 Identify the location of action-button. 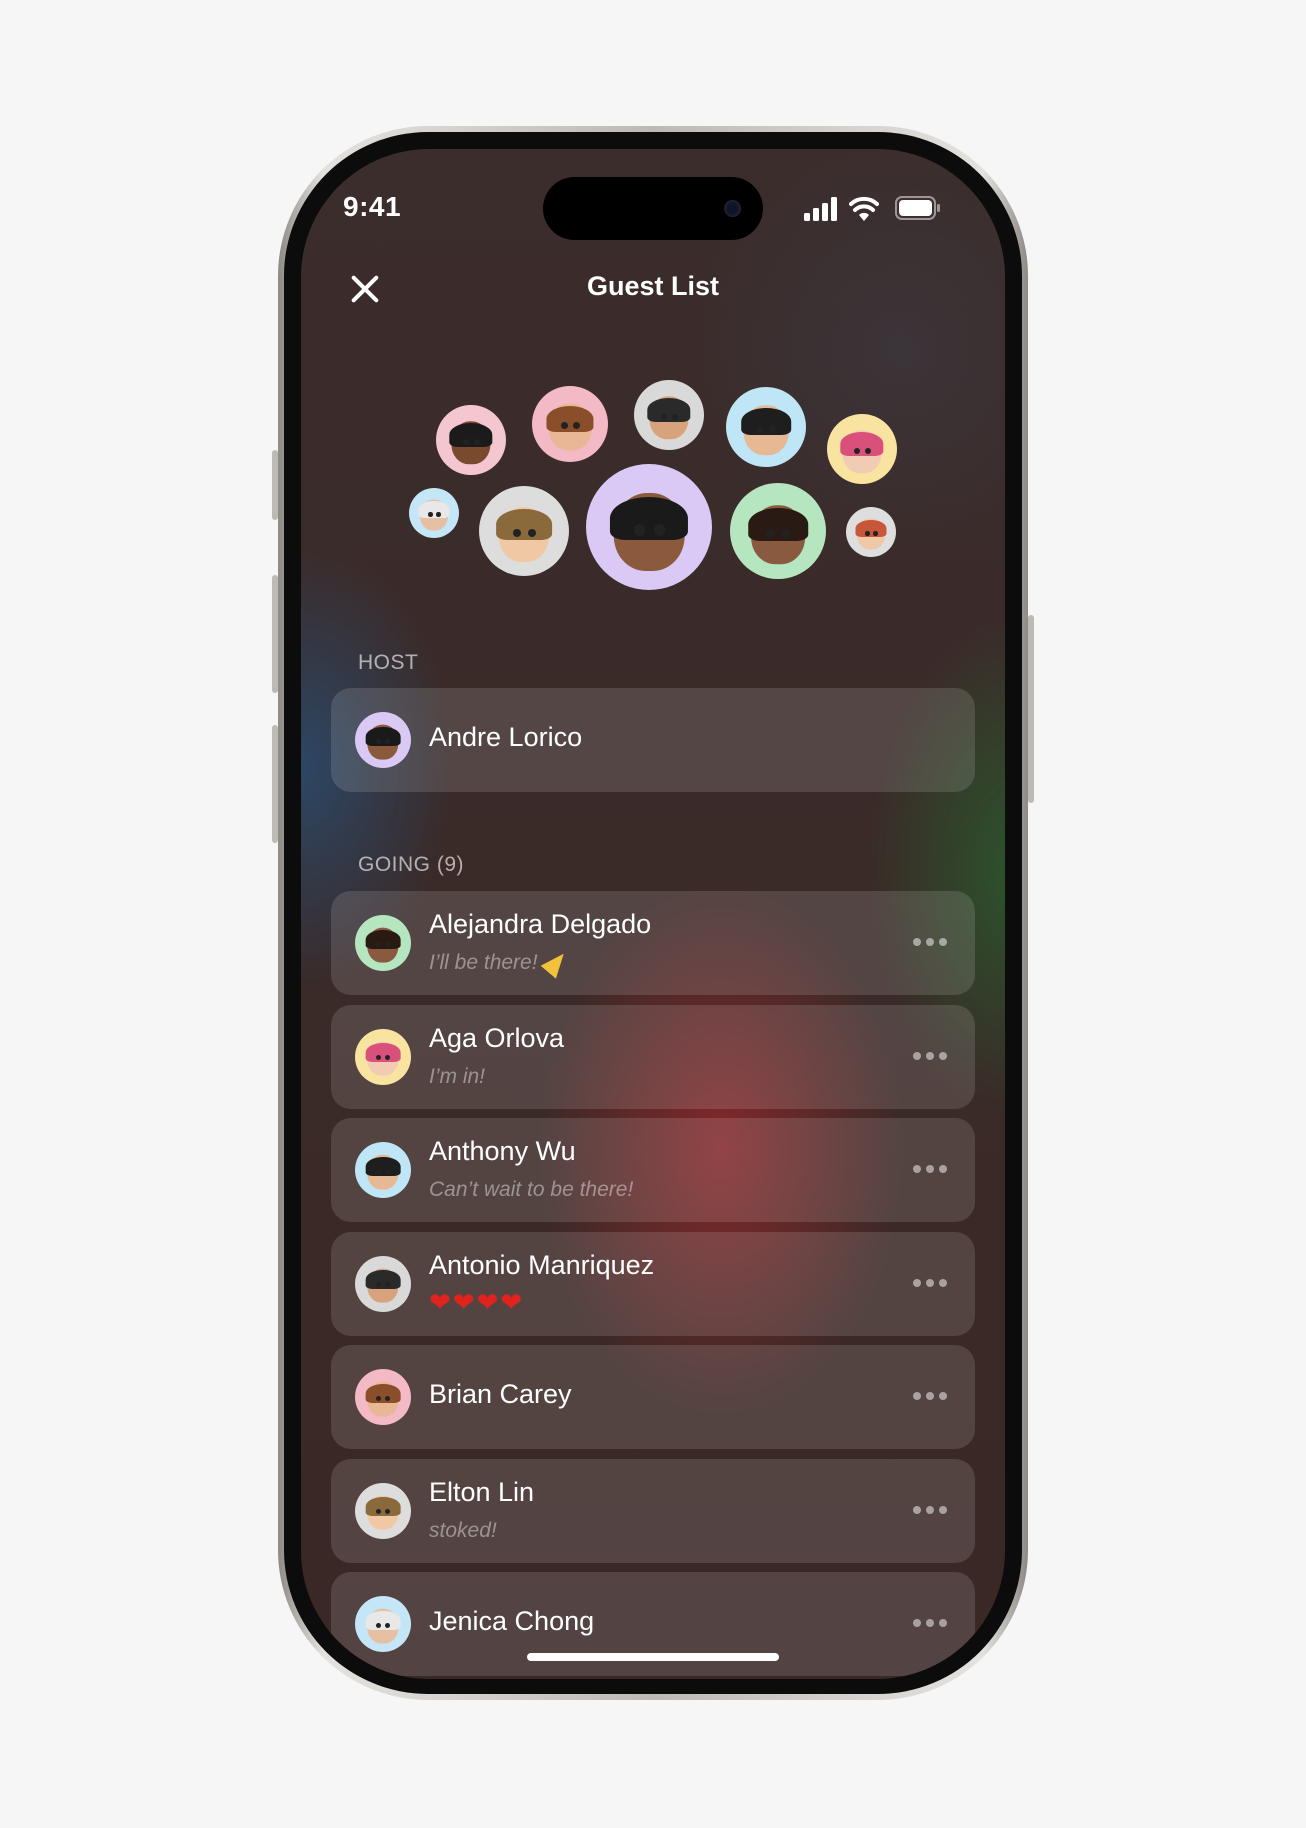
(275, 485).